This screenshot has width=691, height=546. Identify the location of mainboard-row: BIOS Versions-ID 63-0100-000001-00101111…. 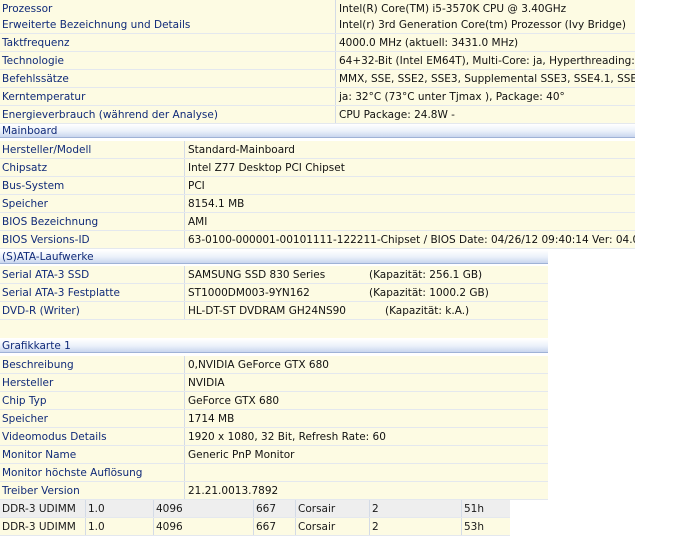
(317, 240).